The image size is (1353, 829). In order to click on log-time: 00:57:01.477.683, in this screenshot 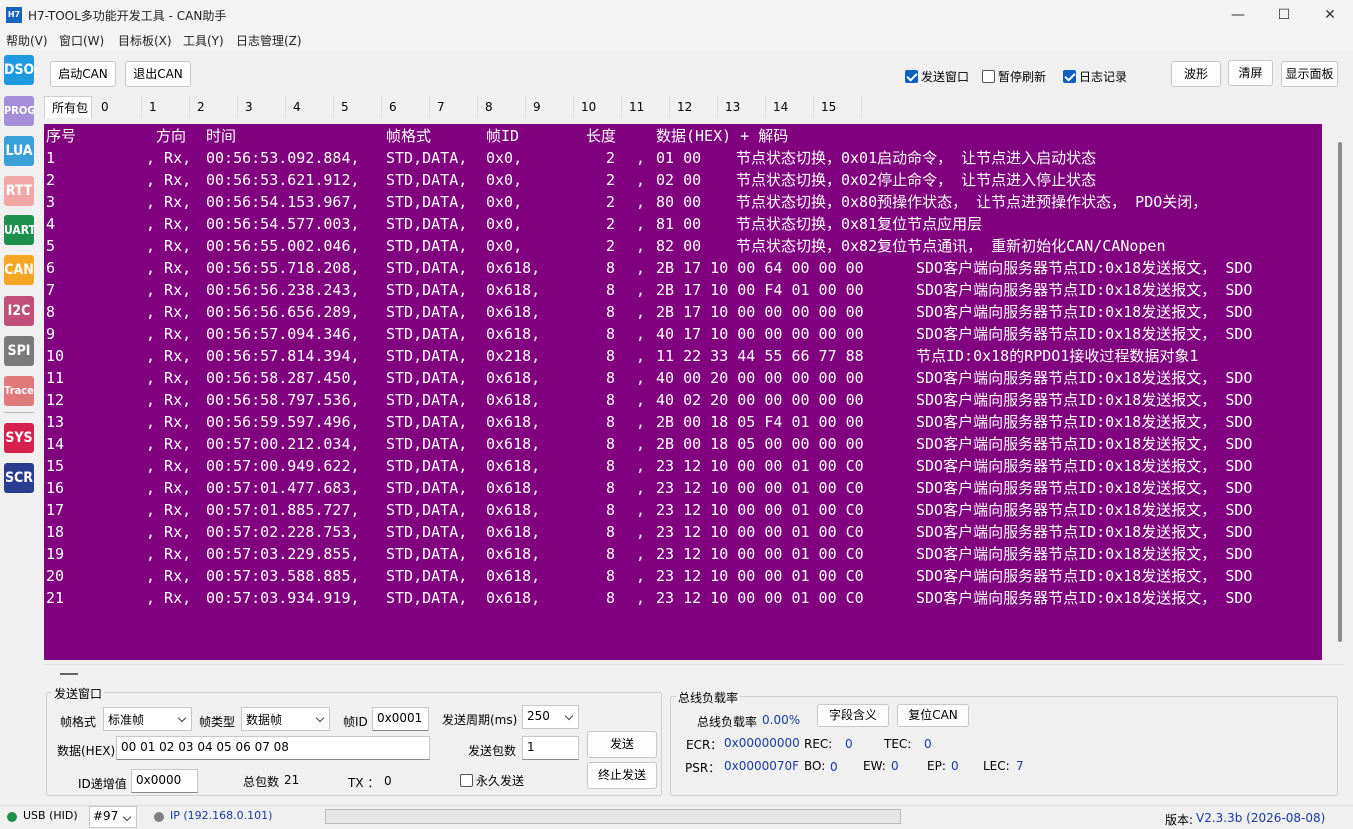, I will do `click(283, 488)`.